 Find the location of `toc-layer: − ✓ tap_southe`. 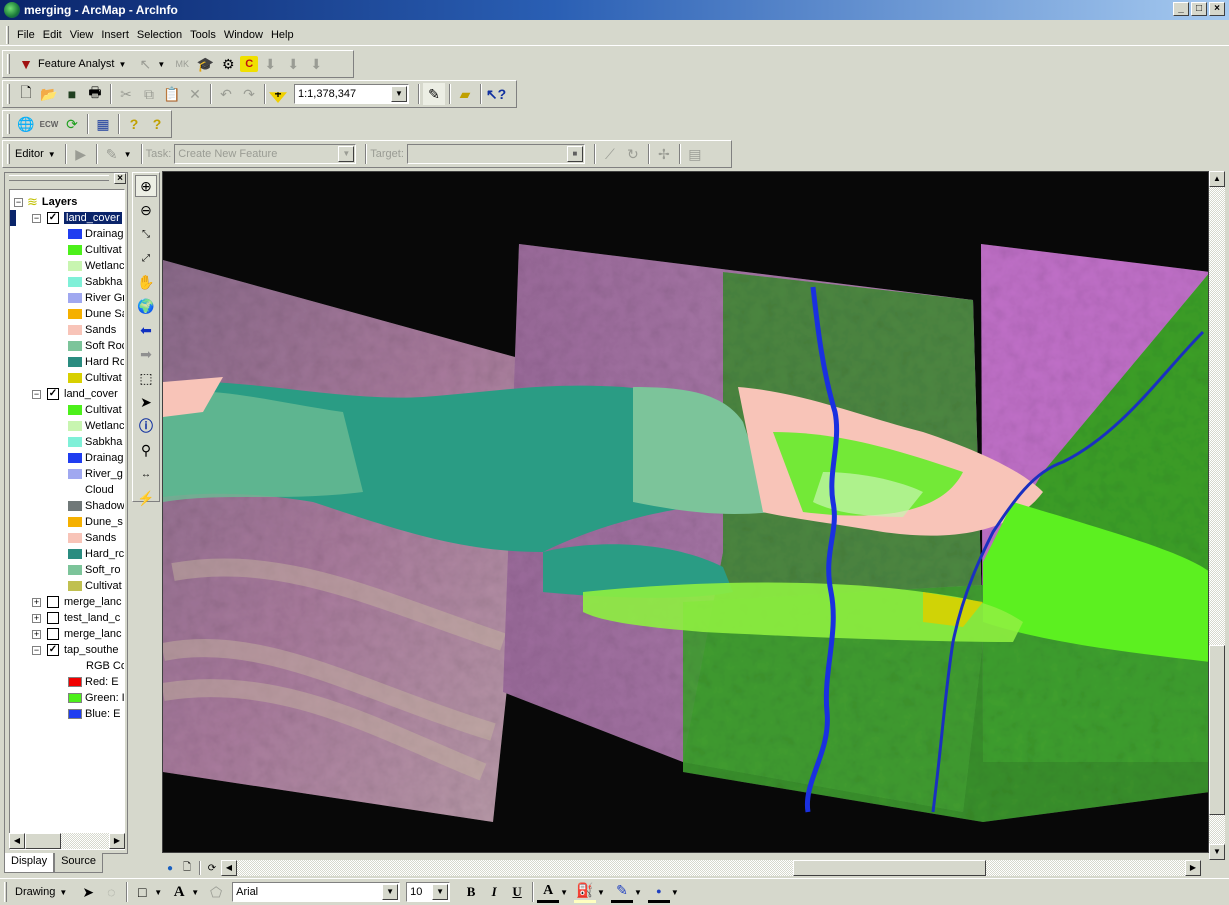

toc-layer: − ✓ tap_southe is located at coordinates (75, 650).